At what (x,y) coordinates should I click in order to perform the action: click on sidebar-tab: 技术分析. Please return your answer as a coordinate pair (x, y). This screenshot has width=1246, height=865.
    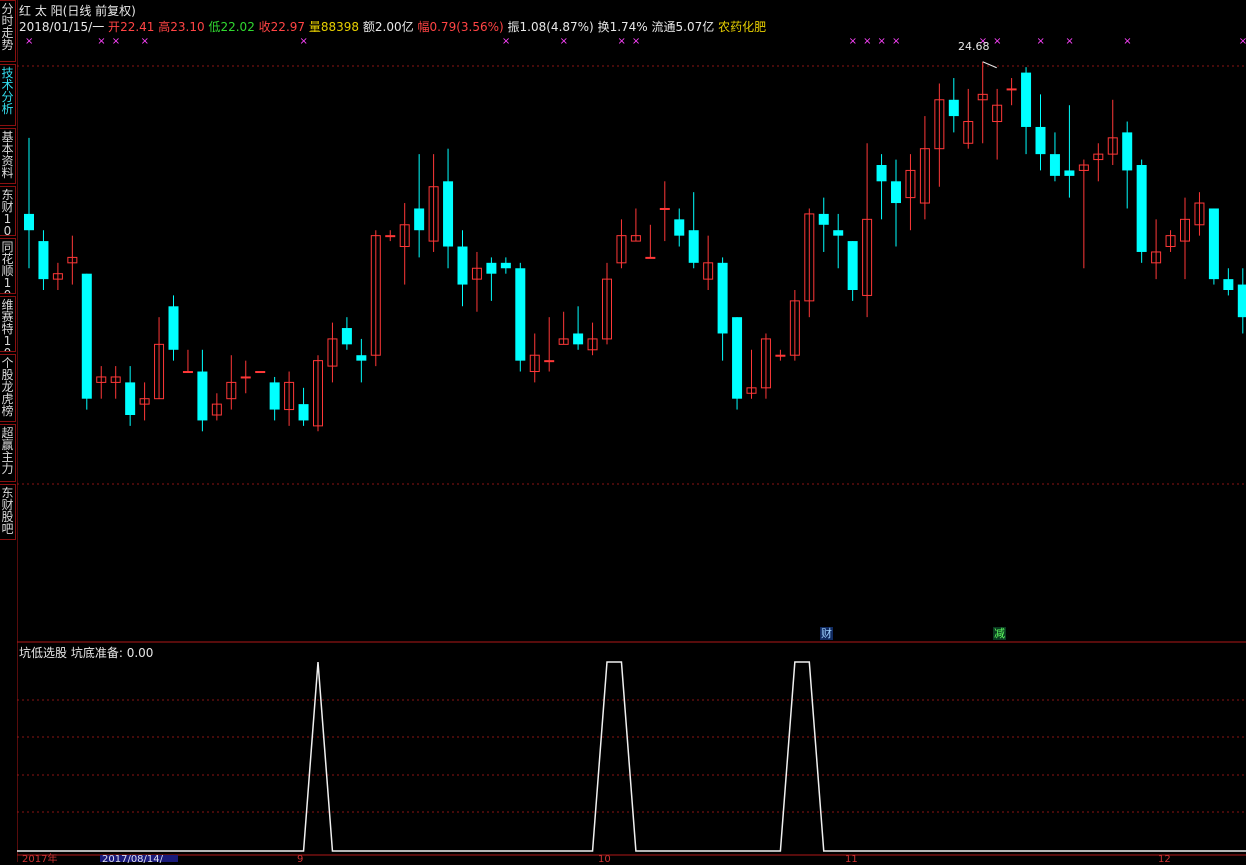
    Looking at the image, I should click on (8, 95).